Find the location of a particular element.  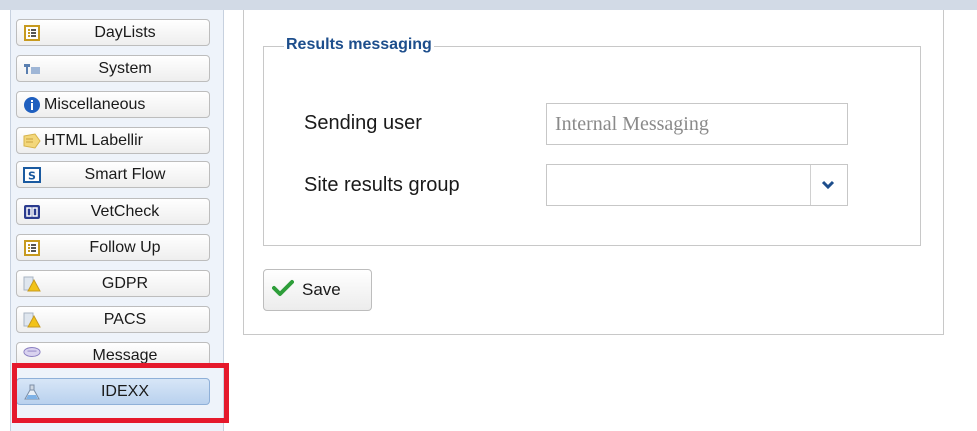

sidebar-item-miscellaneous: Miscellaneous is located at coordinates (113, 104).